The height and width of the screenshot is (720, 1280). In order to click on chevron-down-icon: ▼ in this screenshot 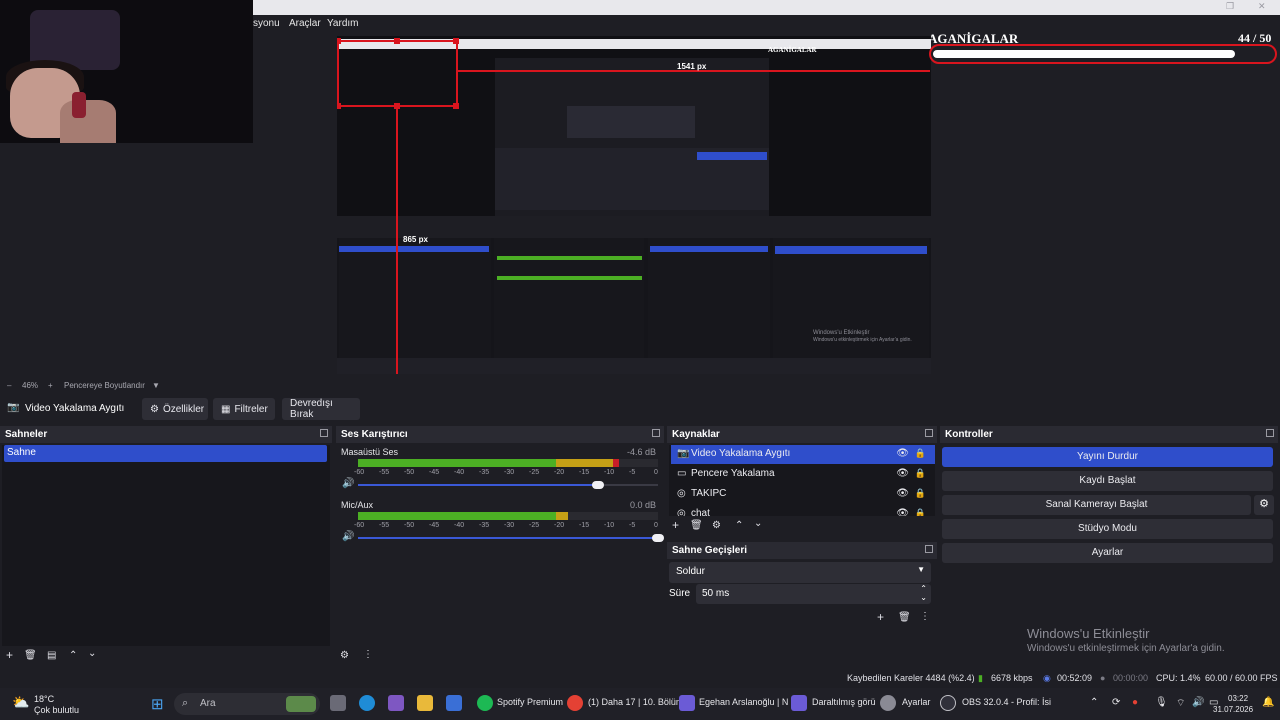, I will do `click(156, 385)`.